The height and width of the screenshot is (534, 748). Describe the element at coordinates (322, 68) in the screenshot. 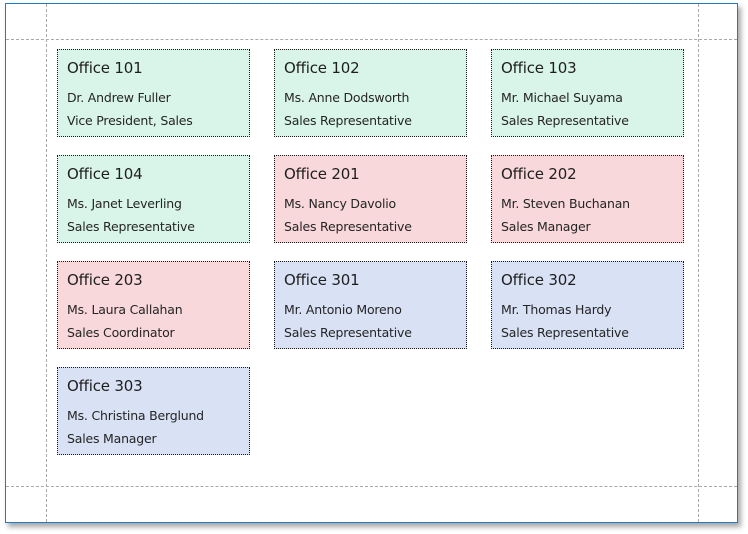

I see `office-number: Office 102` at that location.